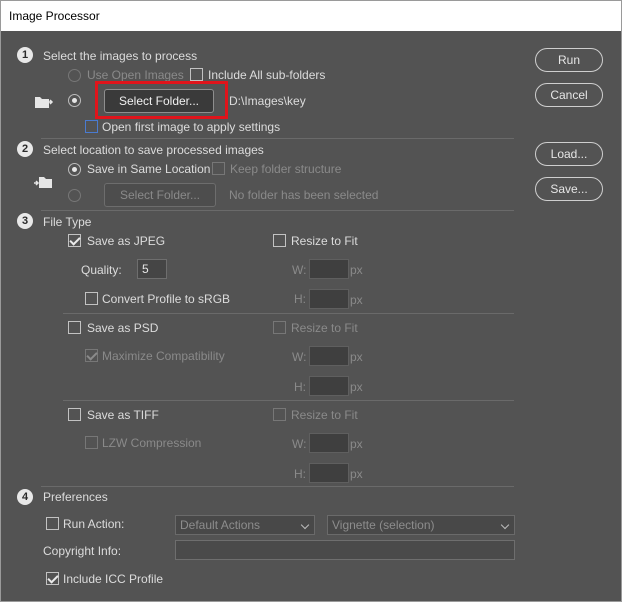 The height and width of the screenshot is (602, 622). I want to click on use-open-images-label: Use Open Images, so click(135, 75).